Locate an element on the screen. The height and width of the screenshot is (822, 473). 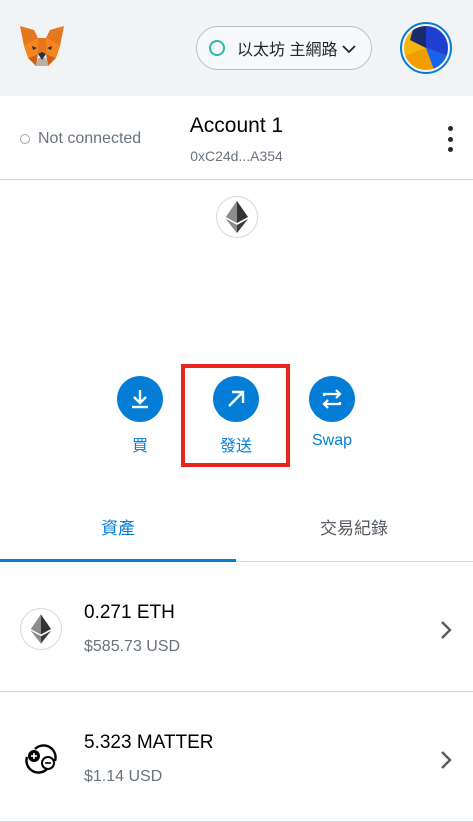
network-selector: 以太坊 主網路 is located at coordinates (284, 48).